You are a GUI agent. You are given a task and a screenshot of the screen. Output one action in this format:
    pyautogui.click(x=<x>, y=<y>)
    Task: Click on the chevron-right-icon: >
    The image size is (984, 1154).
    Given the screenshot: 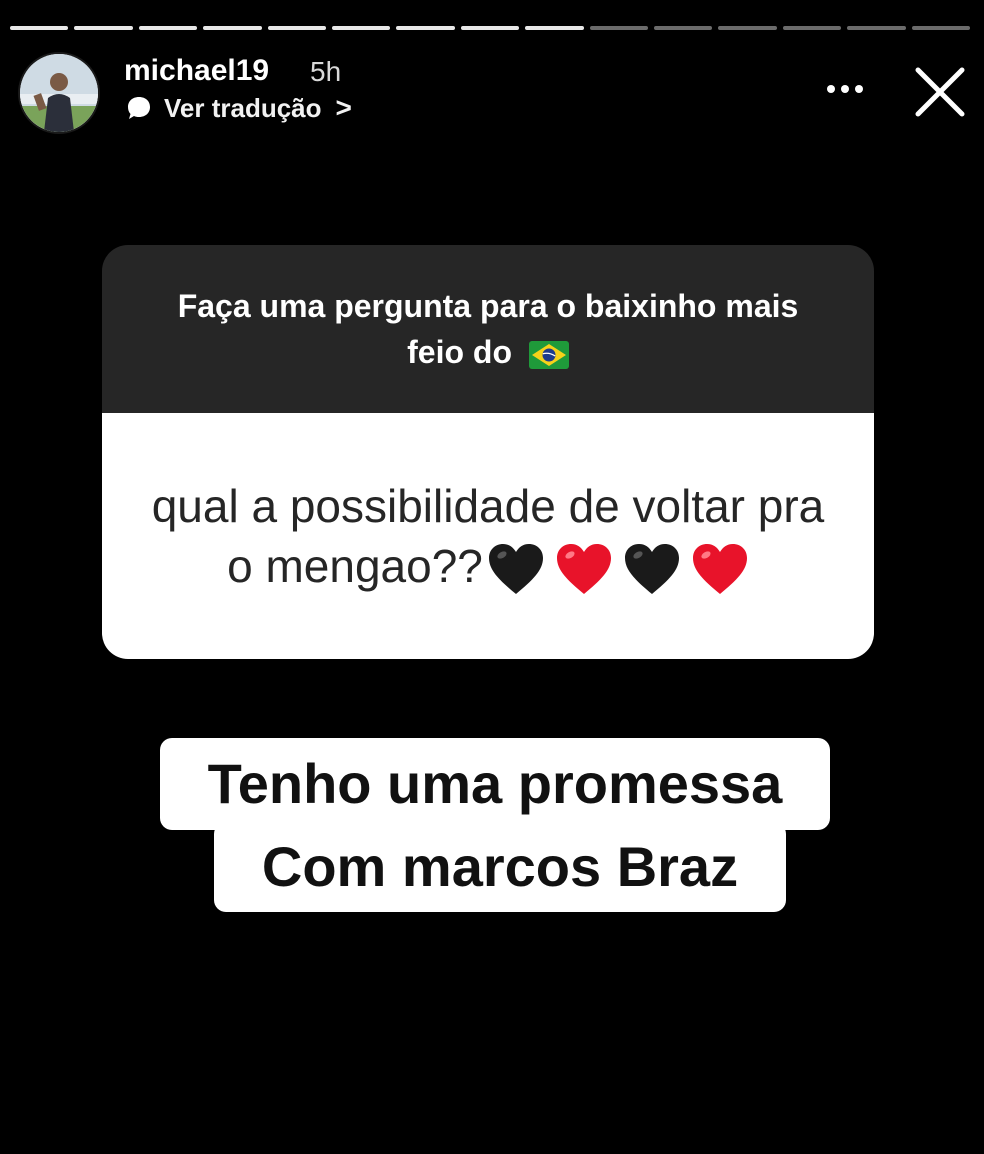 What is the action you would take?
    pyautogui.click(x=343, y=107)
    